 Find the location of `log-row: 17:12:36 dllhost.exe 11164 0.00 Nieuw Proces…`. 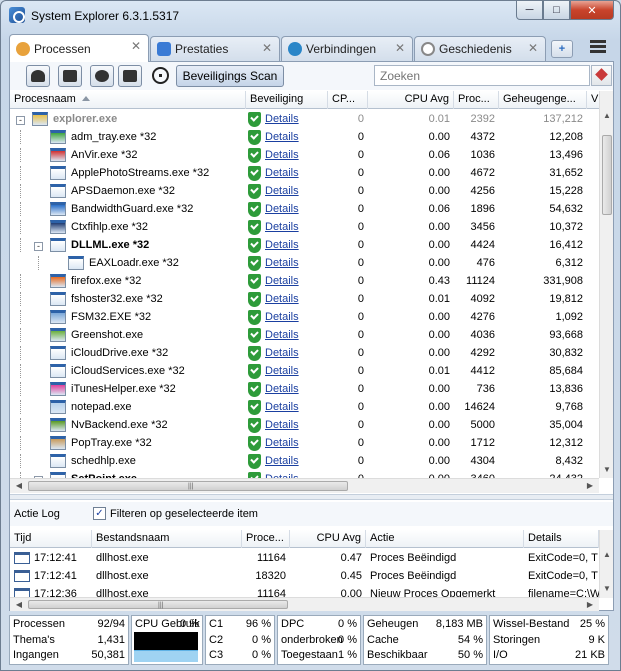

log-row: 17:12:36 dllhost.exe 11164 0.00 Nieuw Proces… is located at coordinates (304, 591).